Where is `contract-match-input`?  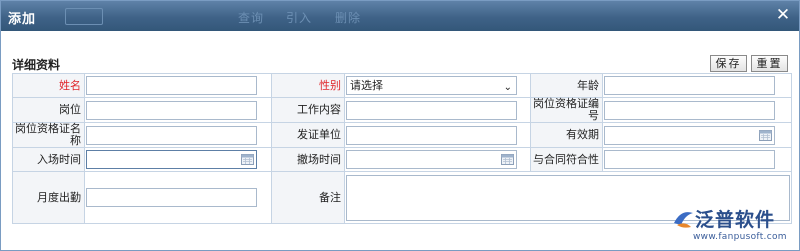 contract-match-input is located at coordinates (689, 159).